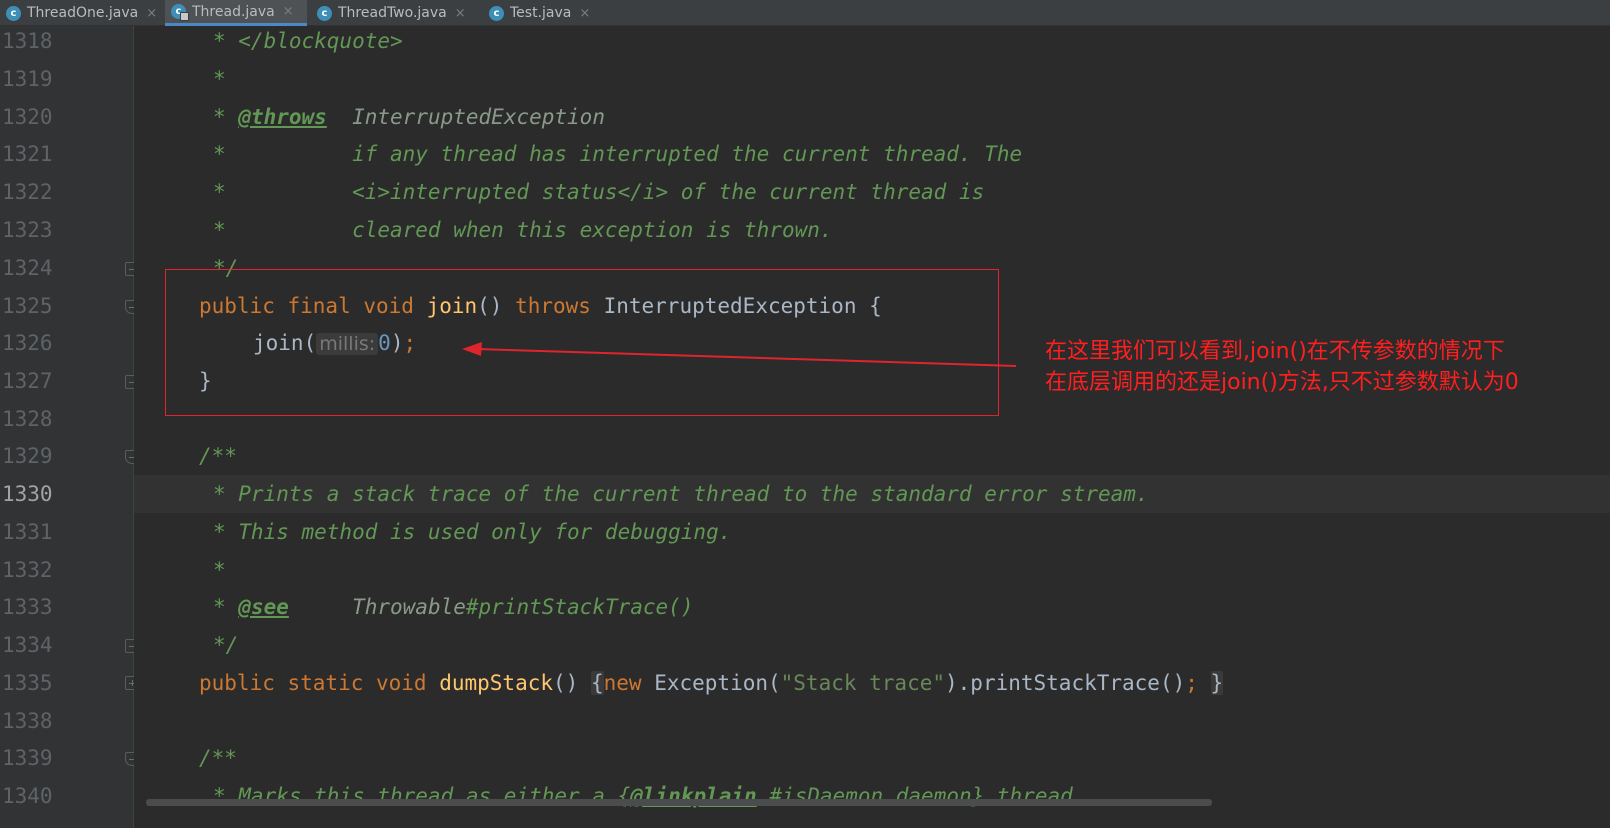  What do you see at coordinates (465, 117) in the screenshot?
I see `javadoc-ref: InterruptedException` at bounding box center [465, 117].